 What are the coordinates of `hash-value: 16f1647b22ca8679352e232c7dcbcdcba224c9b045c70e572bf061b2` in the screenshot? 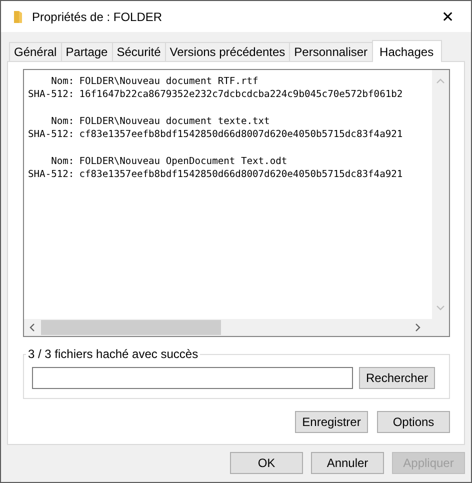 It's located at (241, 94).